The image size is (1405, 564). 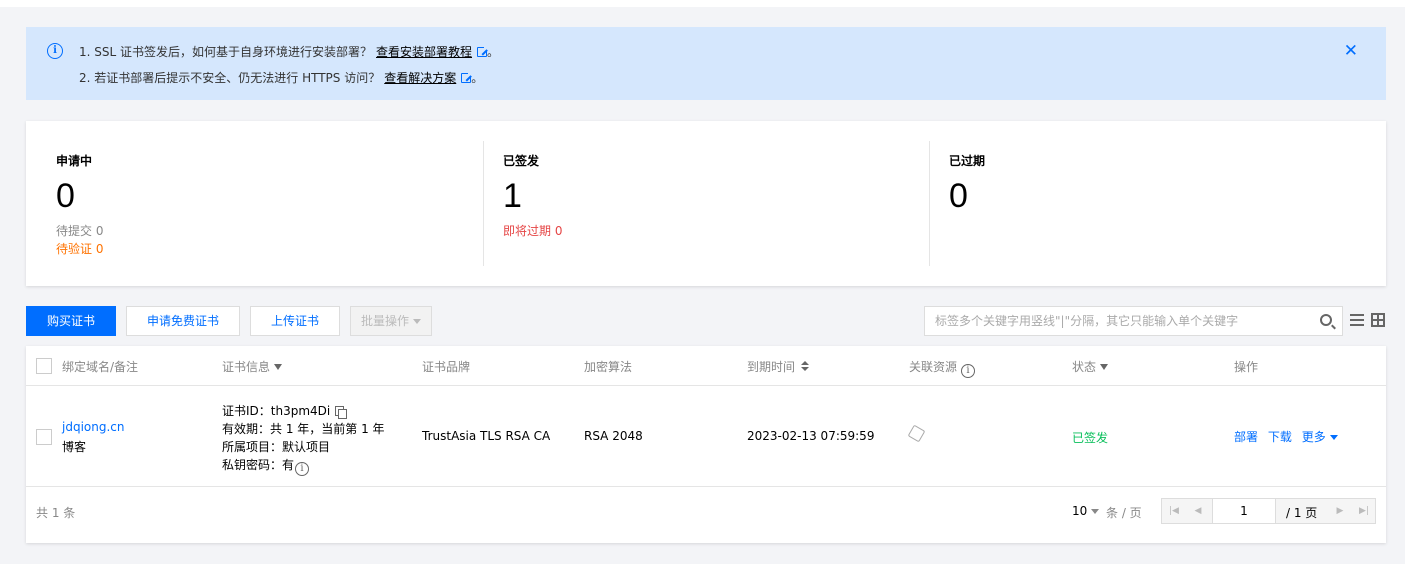 I want to click on more-menu: 更多, so click(x=1320, y=437).